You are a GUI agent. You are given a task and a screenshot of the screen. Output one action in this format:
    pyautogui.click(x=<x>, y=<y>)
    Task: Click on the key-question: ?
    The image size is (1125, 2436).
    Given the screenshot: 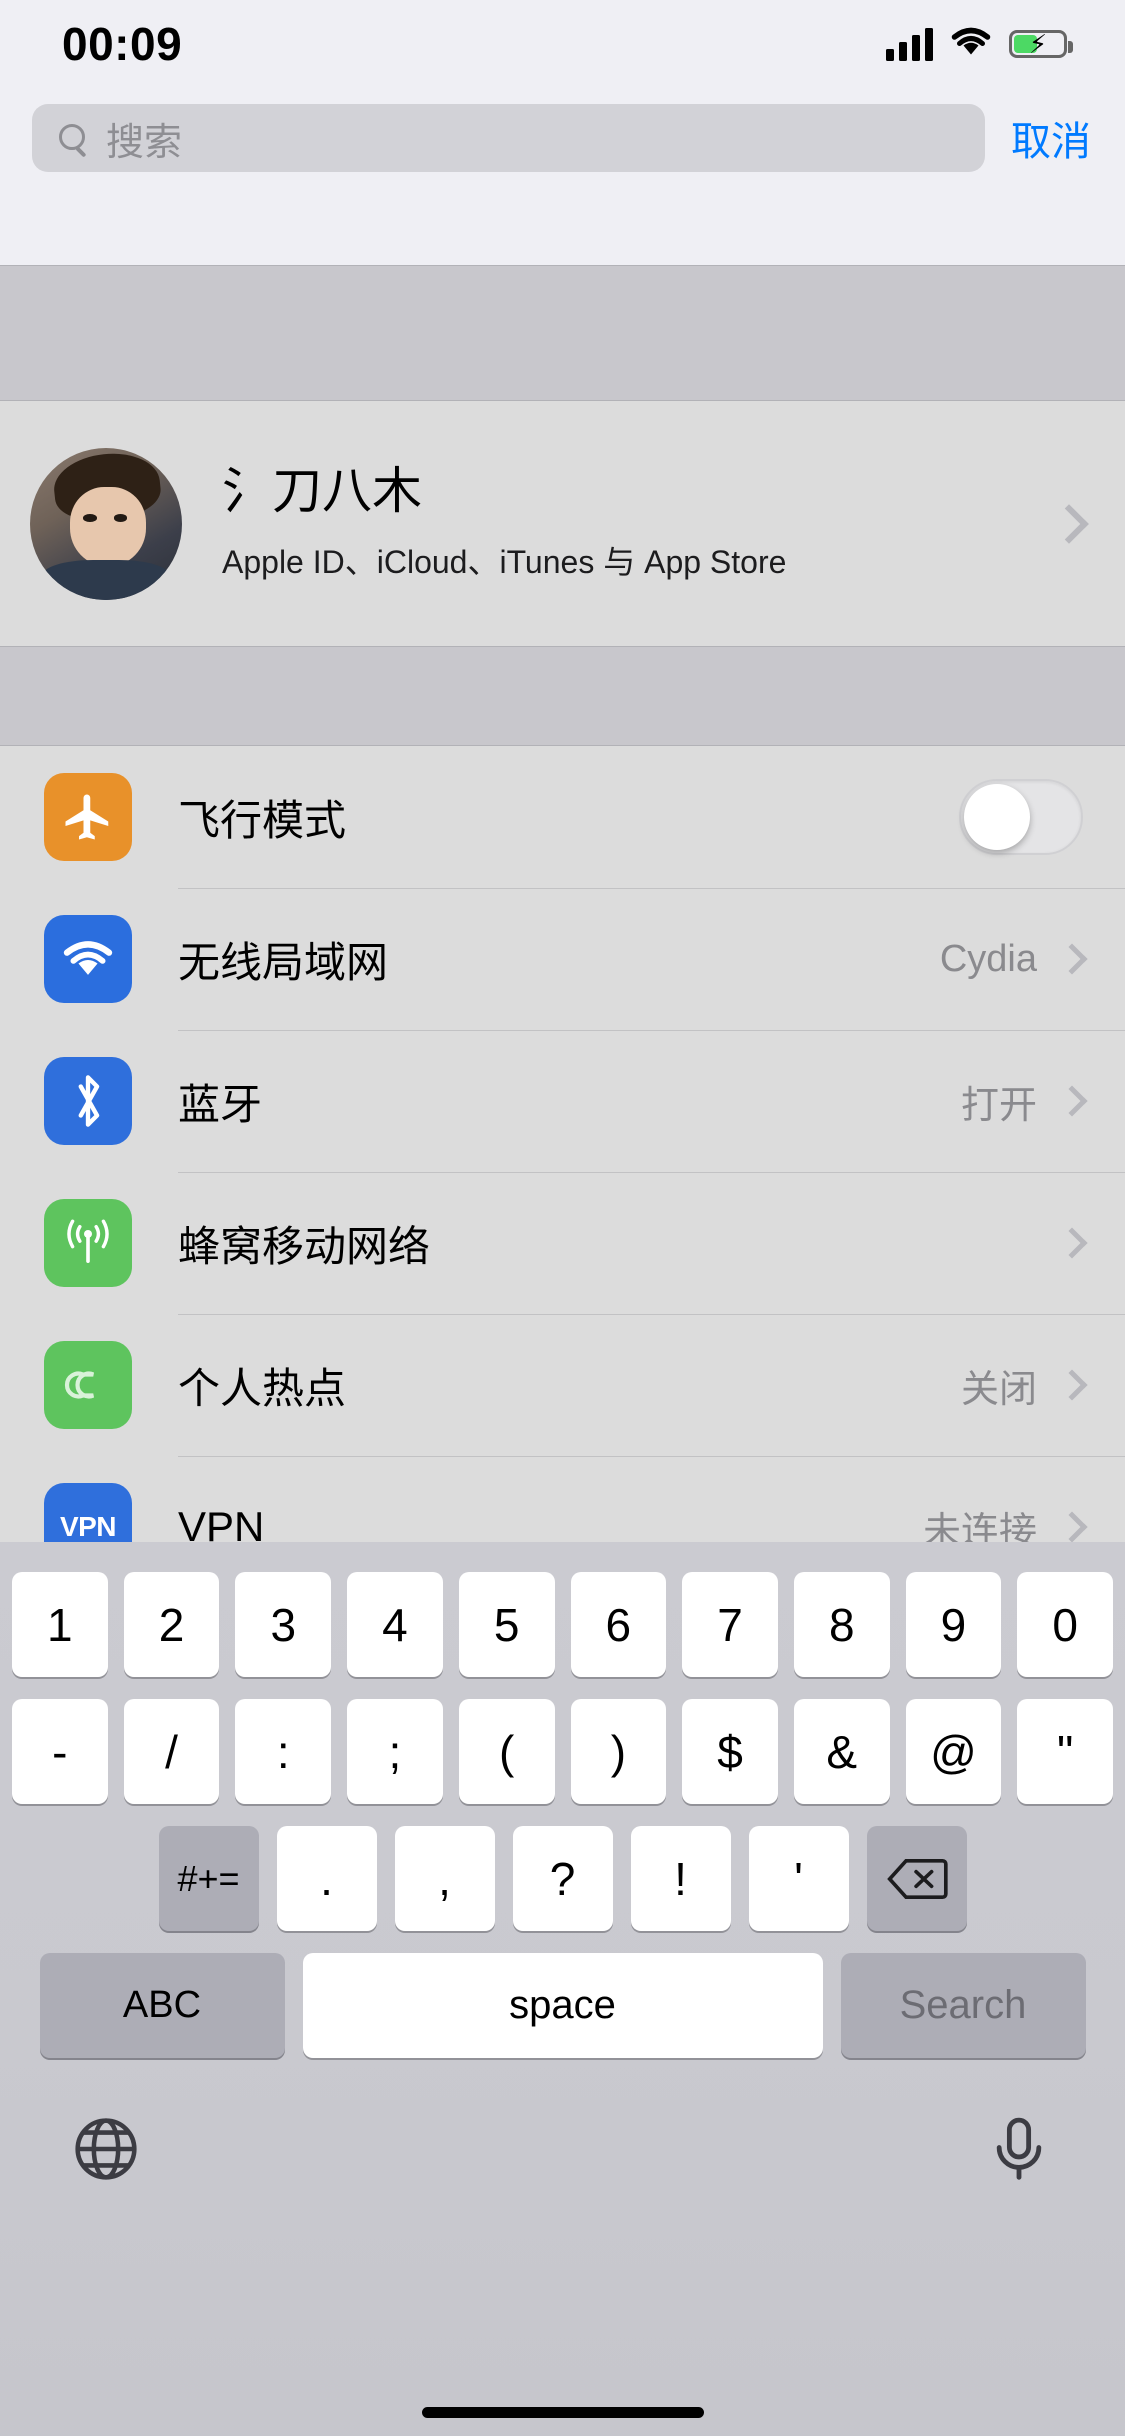 What is the action you would take?
    pyautogui.click(x=562, y=1878)
    